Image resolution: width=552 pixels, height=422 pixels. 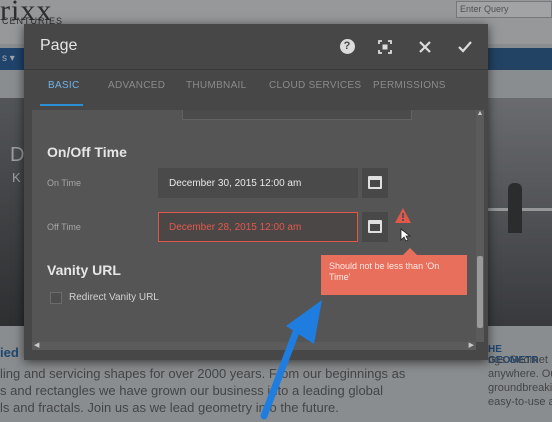 I want to click on dialog-title: Page, so click(x=59, y=45).